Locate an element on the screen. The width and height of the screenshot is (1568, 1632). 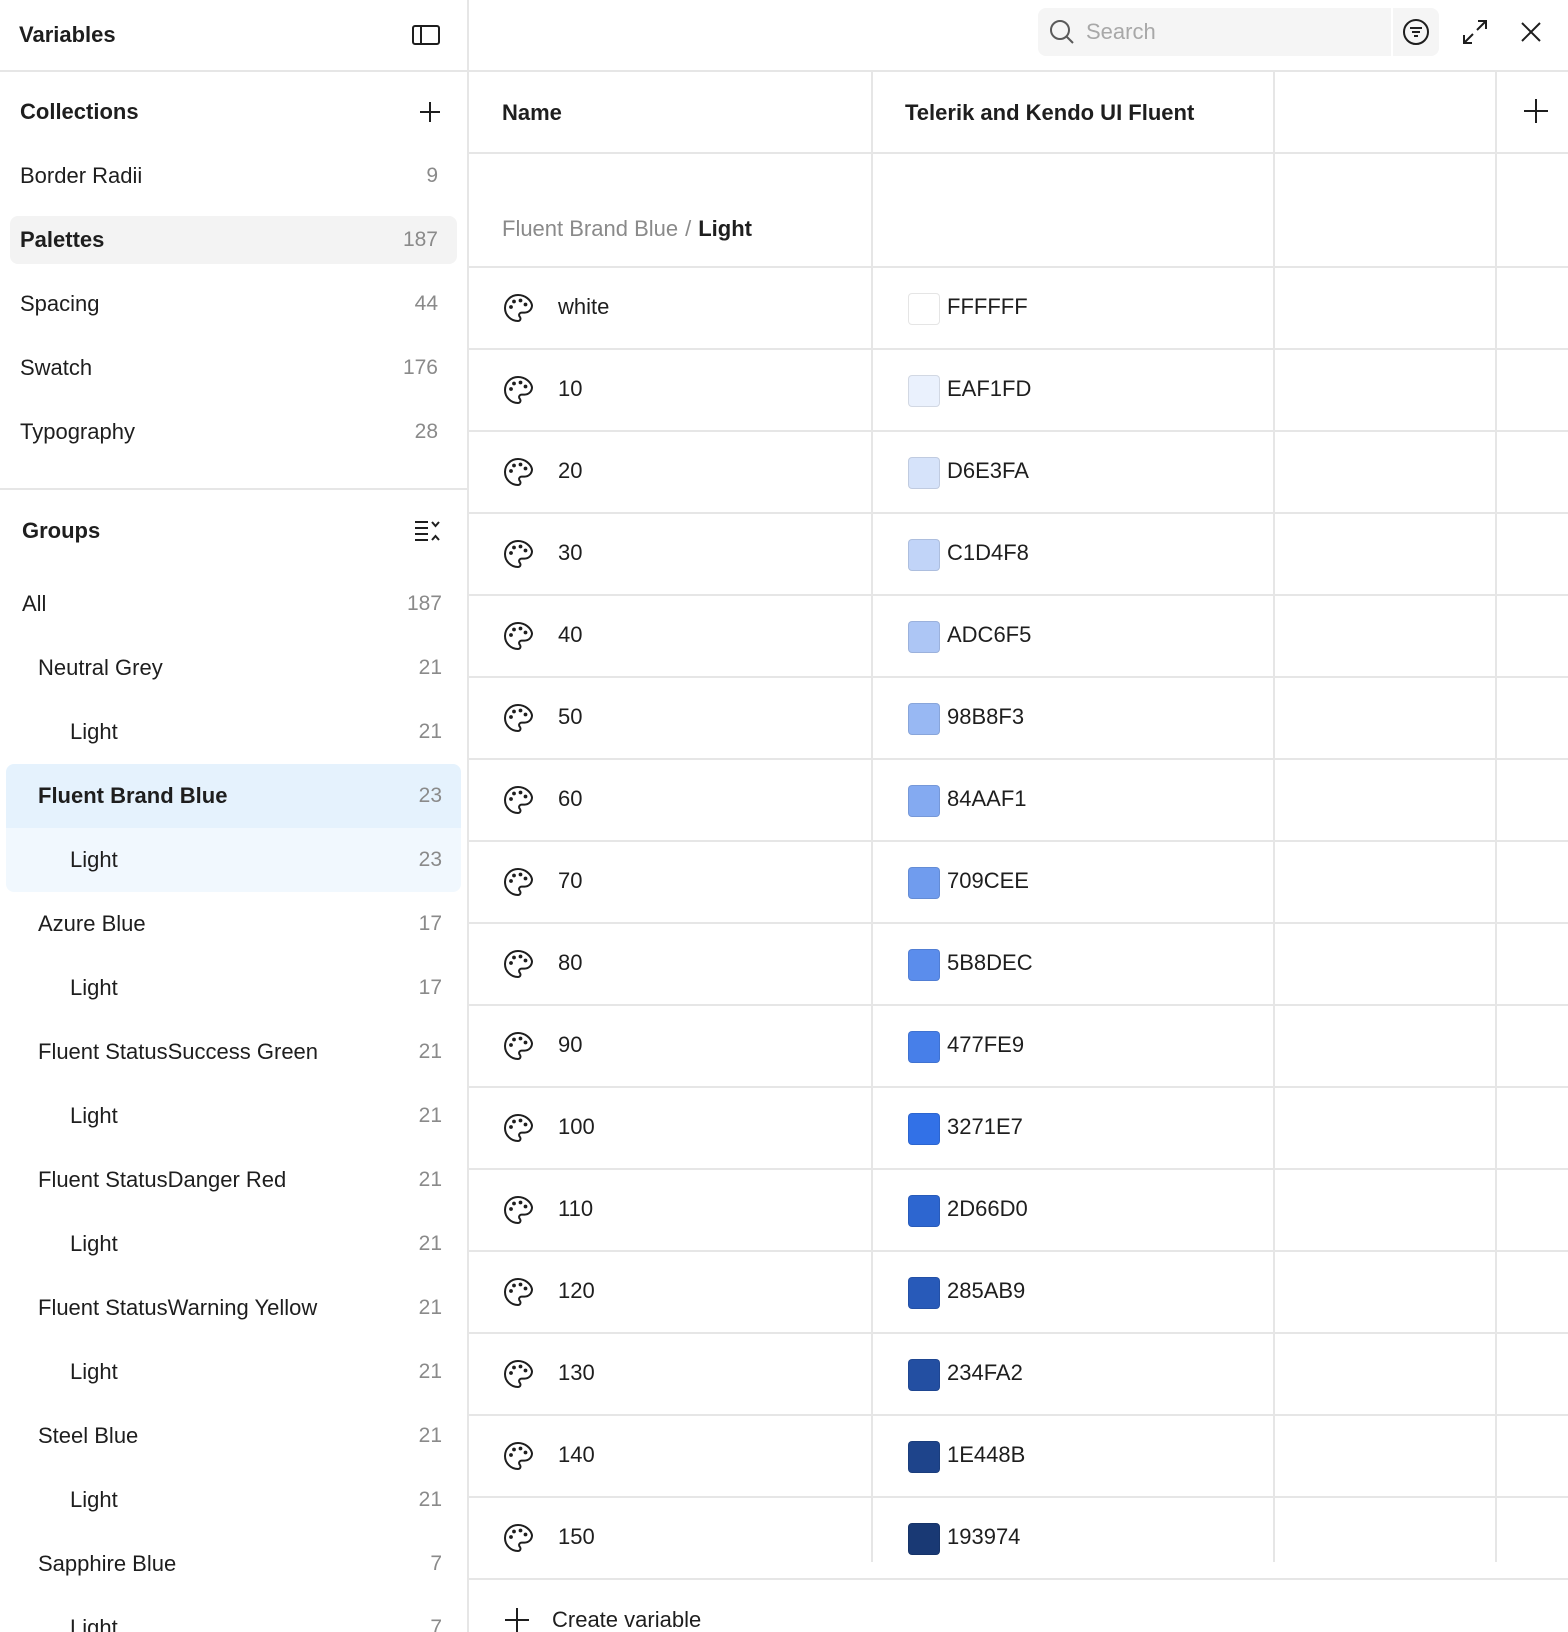
color-hex-value: C1D4F8 is located at coordinates (988, 553).